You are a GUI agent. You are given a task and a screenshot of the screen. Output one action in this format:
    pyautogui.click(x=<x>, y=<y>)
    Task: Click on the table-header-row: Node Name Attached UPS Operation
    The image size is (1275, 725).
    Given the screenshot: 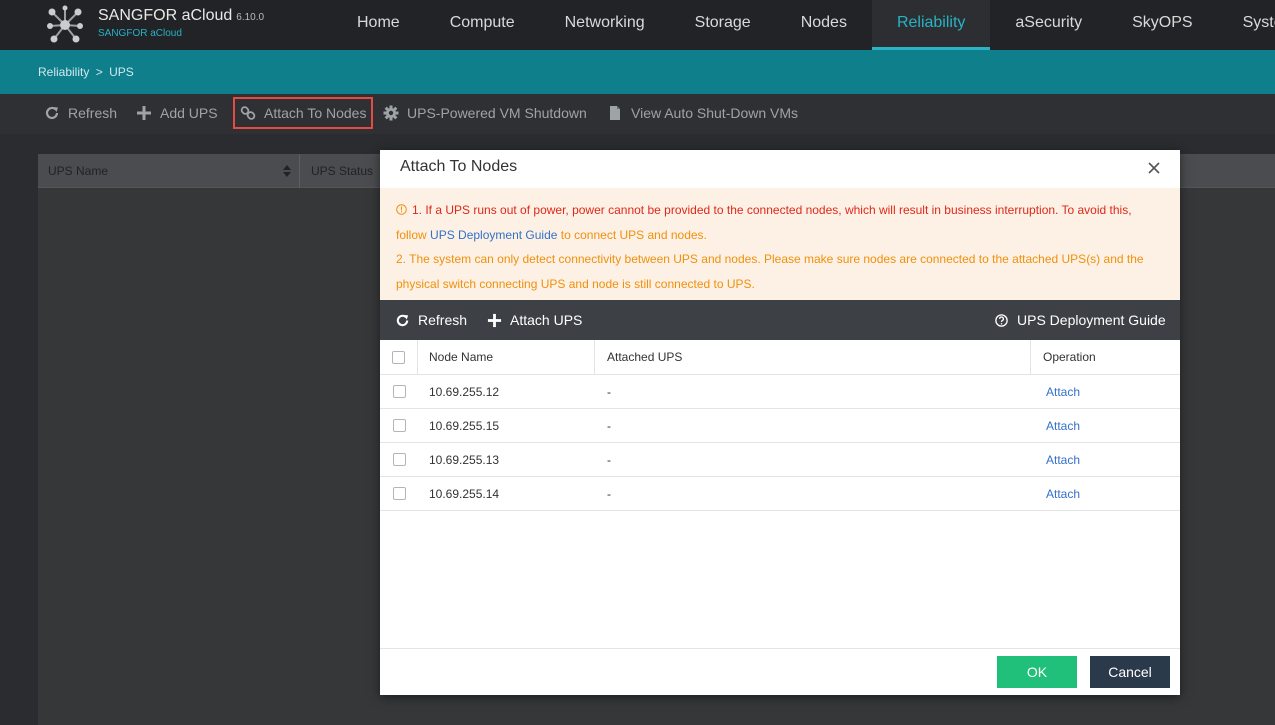 What is the action you would take?
    pyautogui.click(x=780, y=357)
    